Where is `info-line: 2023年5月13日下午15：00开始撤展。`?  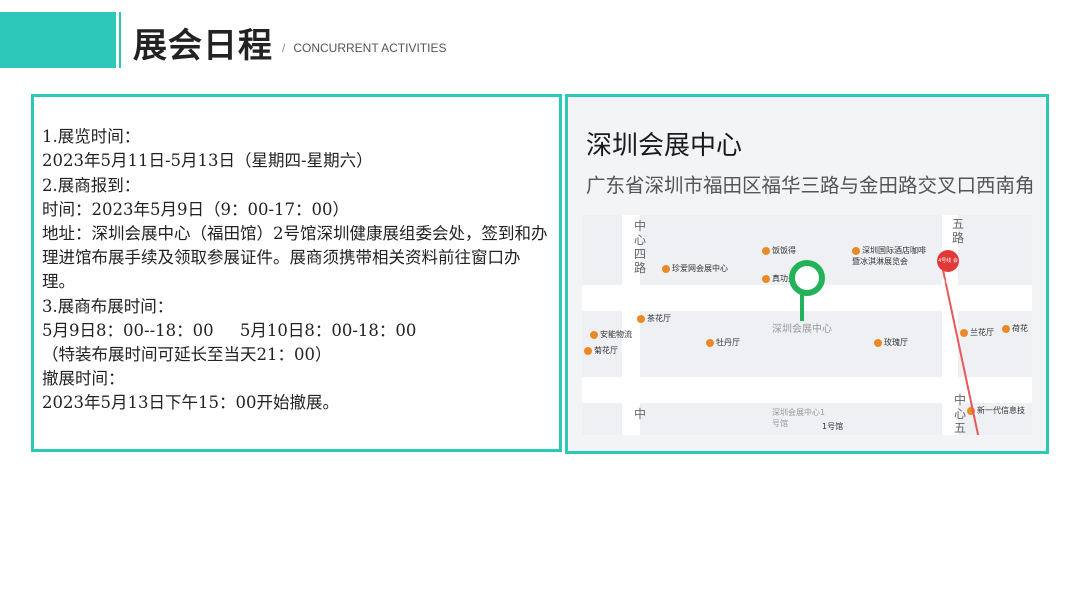
info-line: 2023年5月13日下午15：00开始撤展。 is located at coordinates (190, 403).